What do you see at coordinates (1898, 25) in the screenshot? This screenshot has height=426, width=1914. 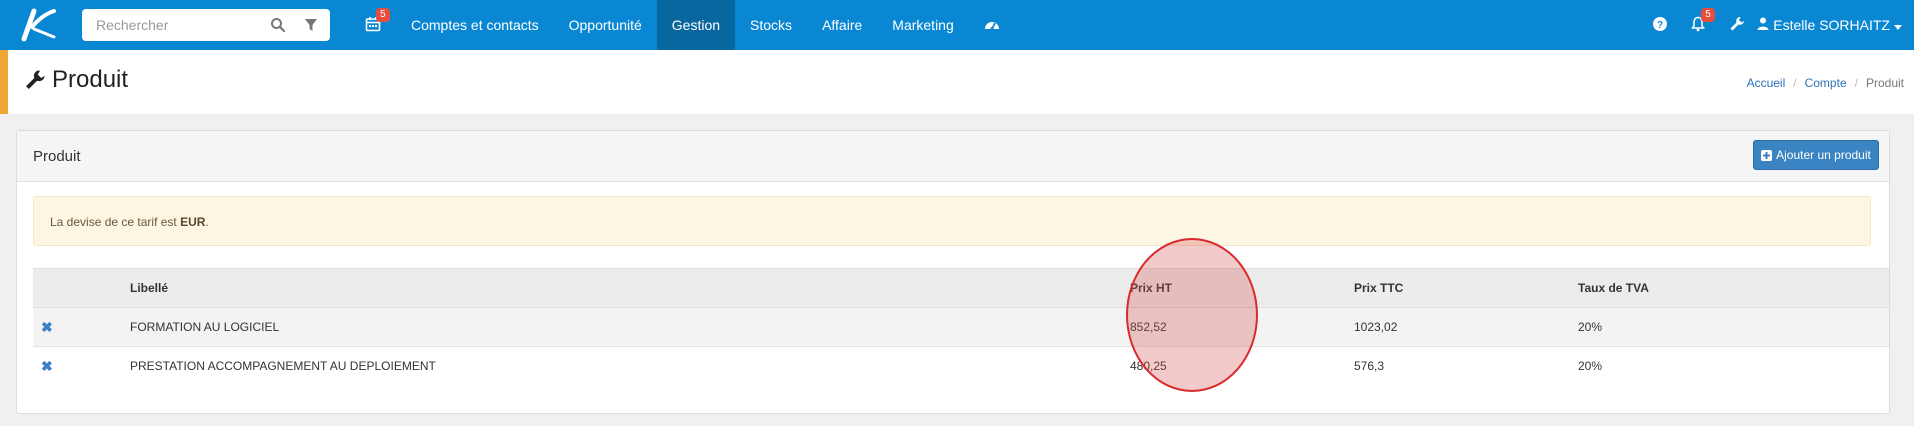 I see `caret-down-icon` at bounding box center [1898, 25].